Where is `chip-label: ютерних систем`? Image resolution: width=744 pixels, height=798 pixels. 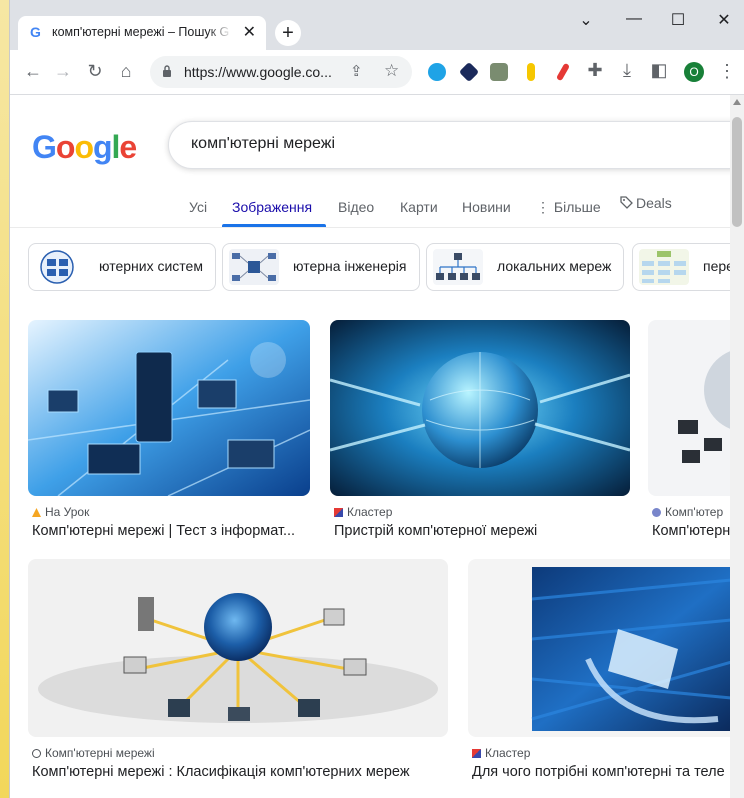
chip-label: ютерних систем is located at coordinates (151, 266).